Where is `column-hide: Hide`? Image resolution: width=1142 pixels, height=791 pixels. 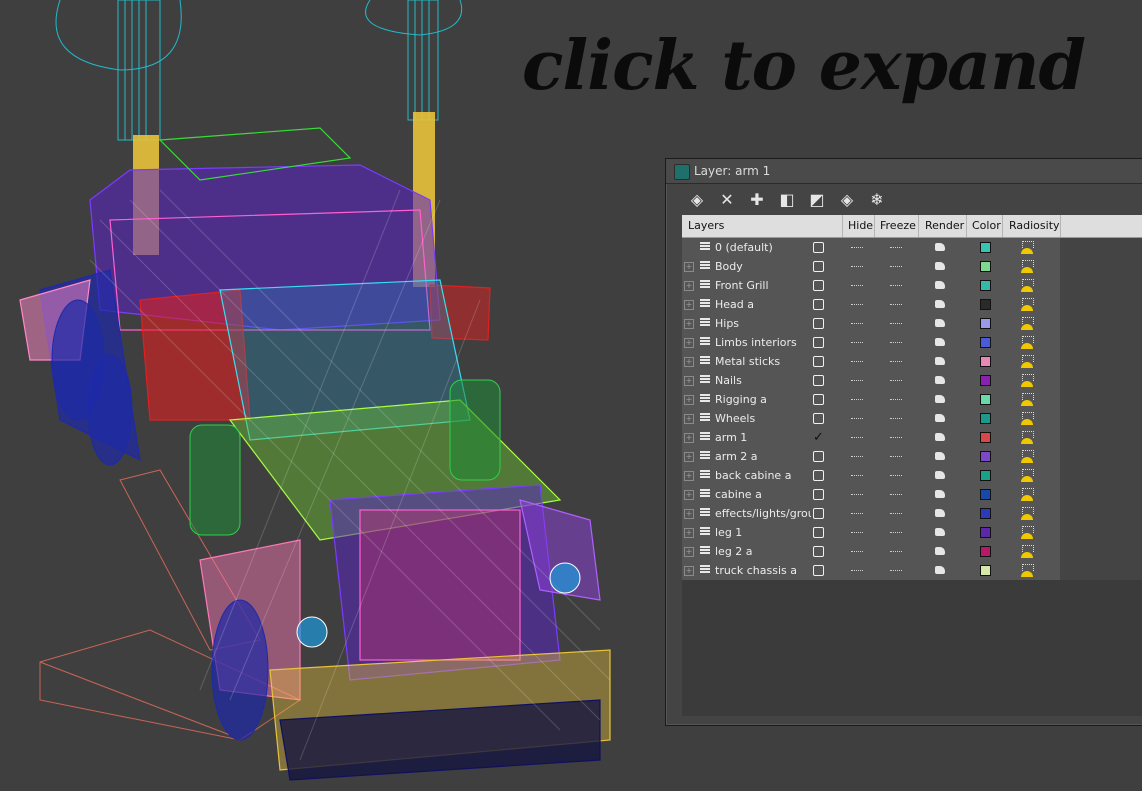 column-hide: Hide is located at coordinates (860, 226).